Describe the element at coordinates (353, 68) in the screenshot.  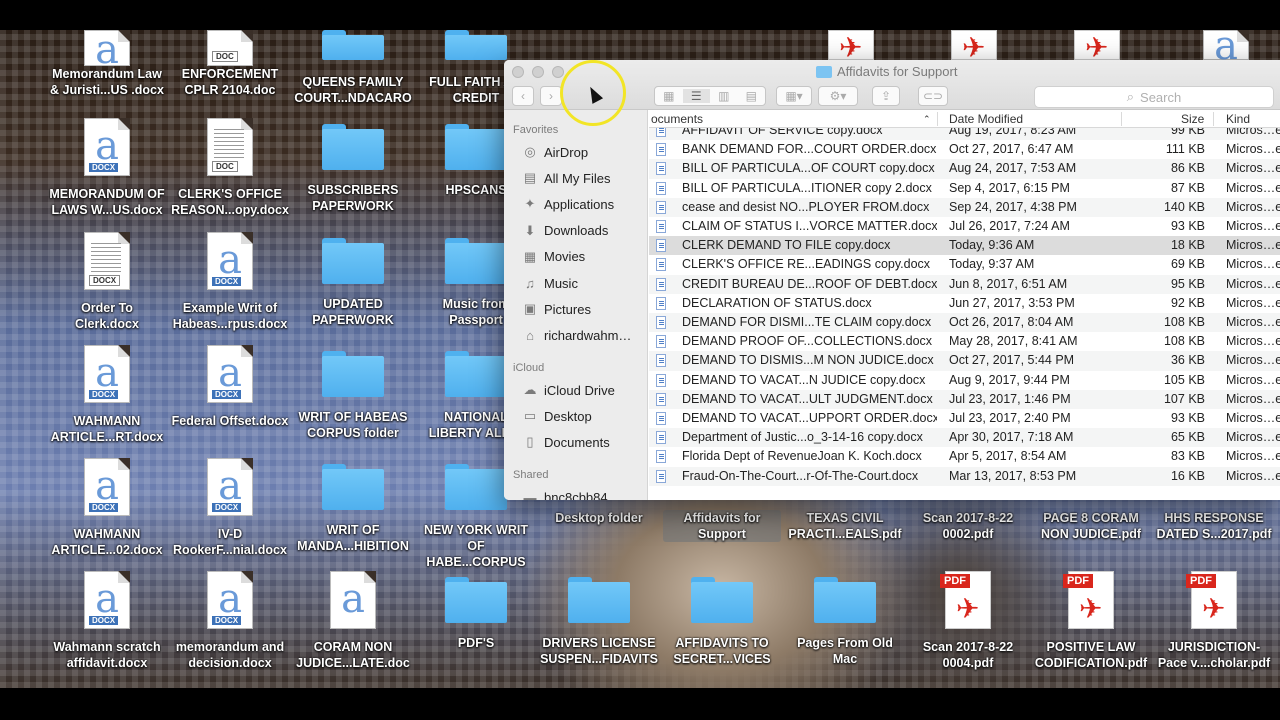
I see `desktop-icon-queens-family-court: QUEENS FAMILY COURT...NDACARO` at that location.